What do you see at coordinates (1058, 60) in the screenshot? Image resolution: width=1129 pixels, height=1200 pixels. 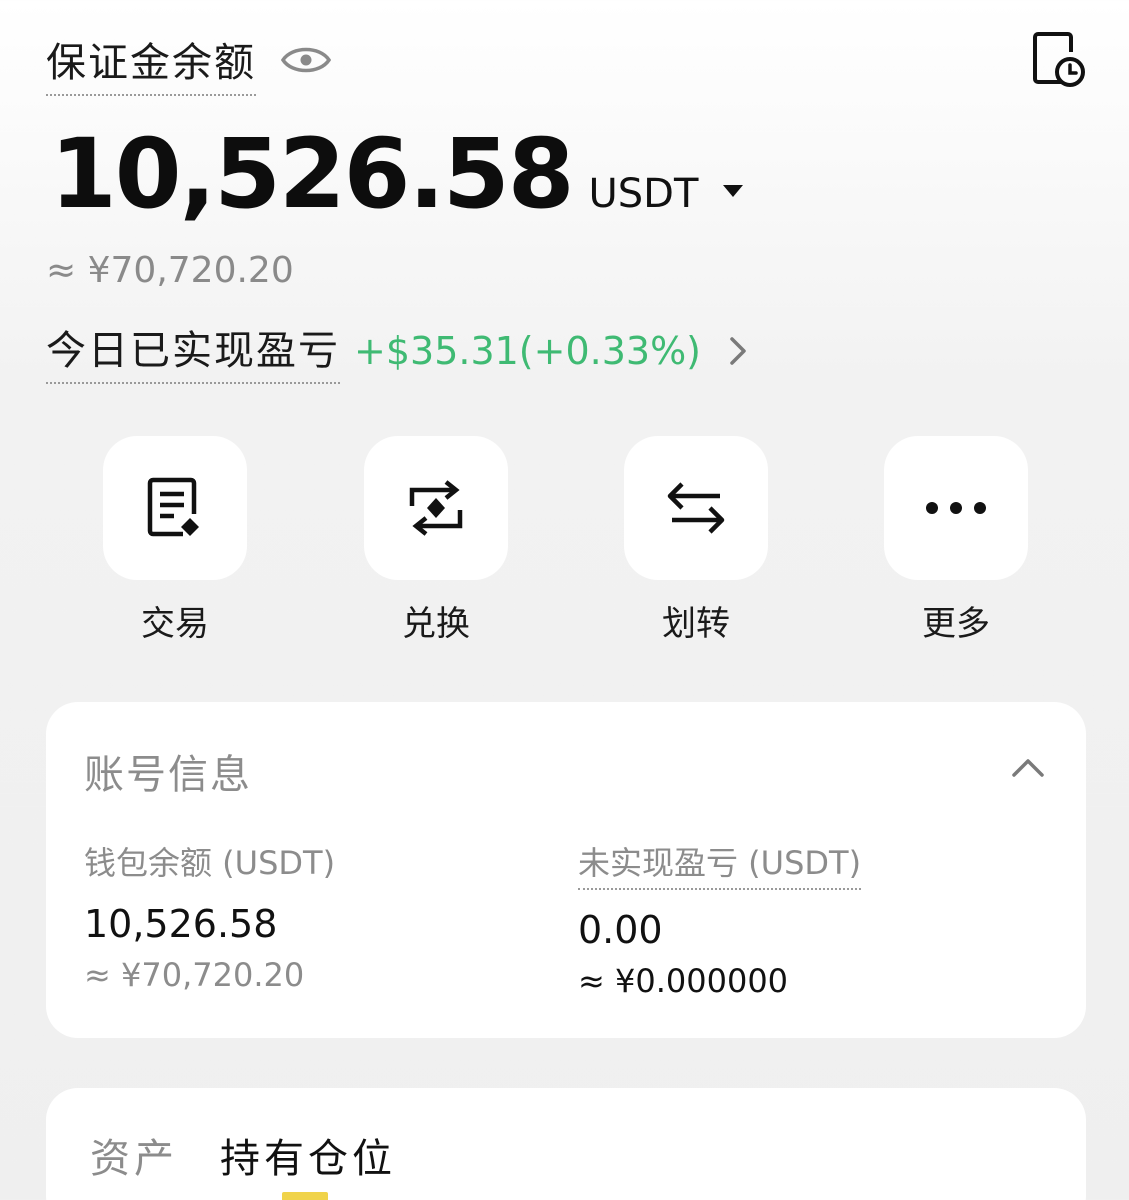 I see `history-icon` at bounding box center [1058, 60].